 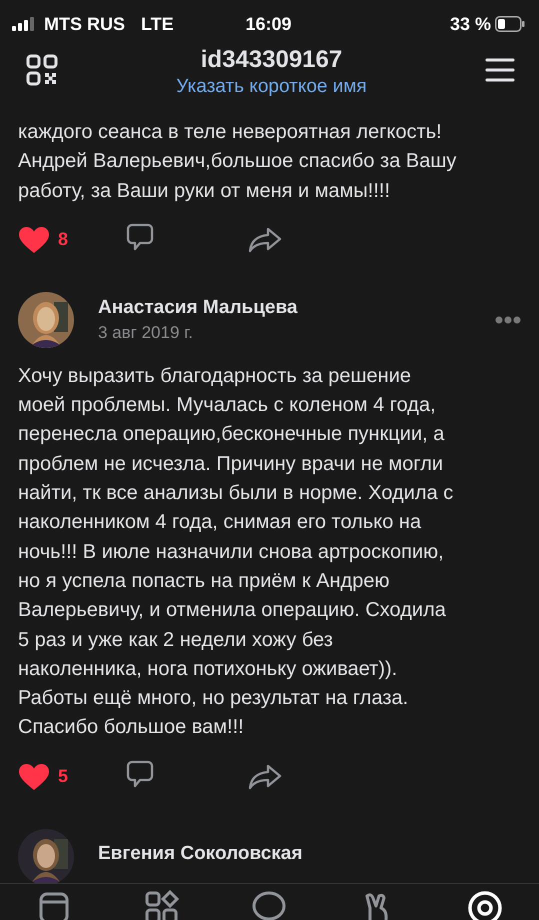 I want to click on like-count: 8, so click(x=63, y=239).